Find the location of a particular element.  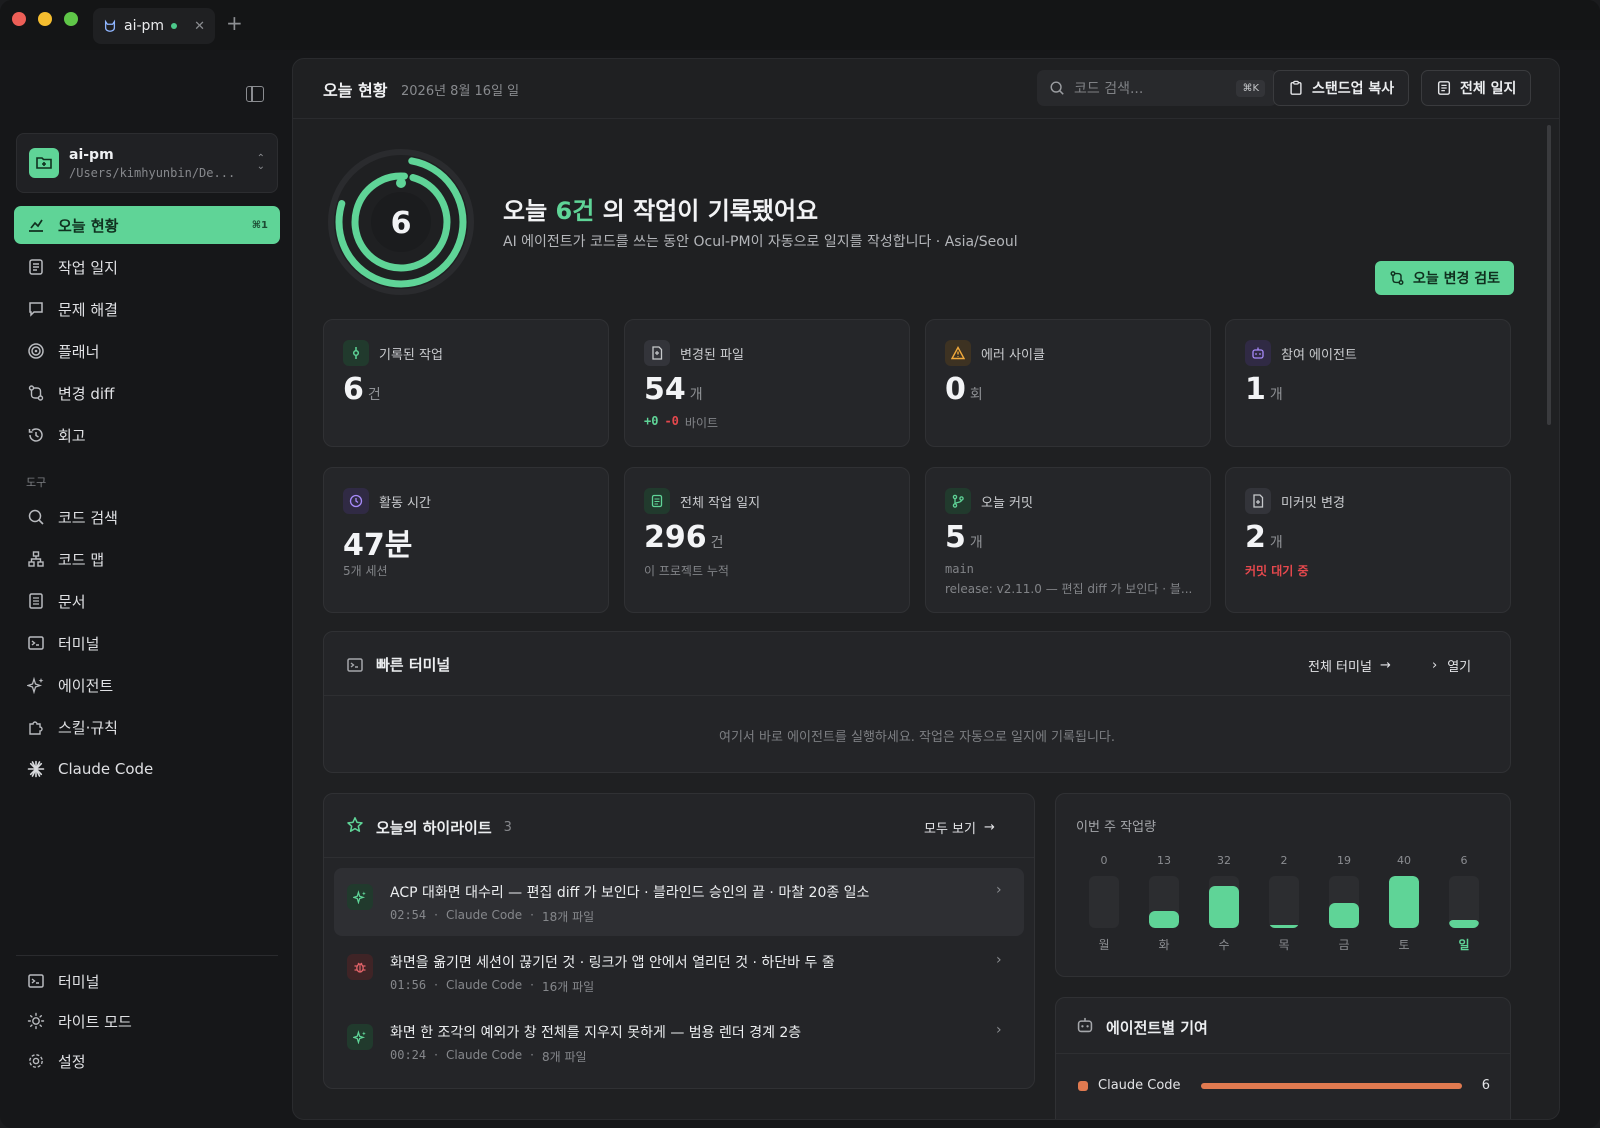

highlight-time: 01:56 is located at coordinates (408, 985).